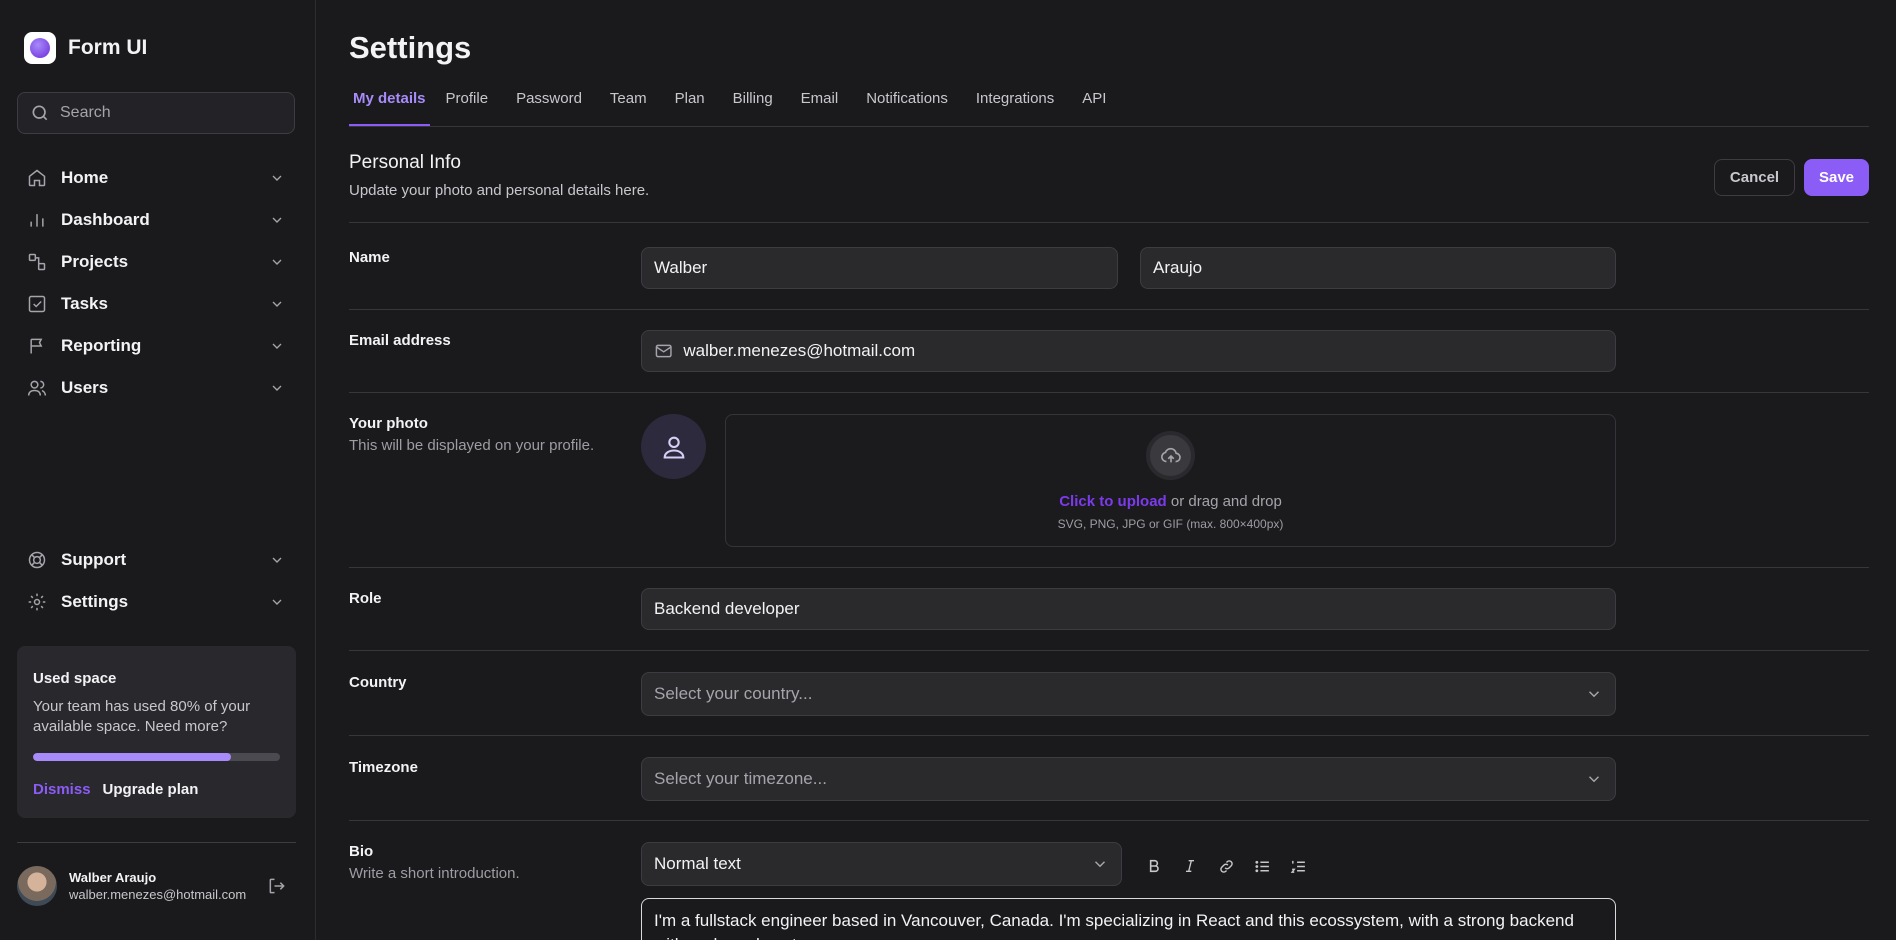  I want to click on used-space-progress-fill, so click(132, 757).